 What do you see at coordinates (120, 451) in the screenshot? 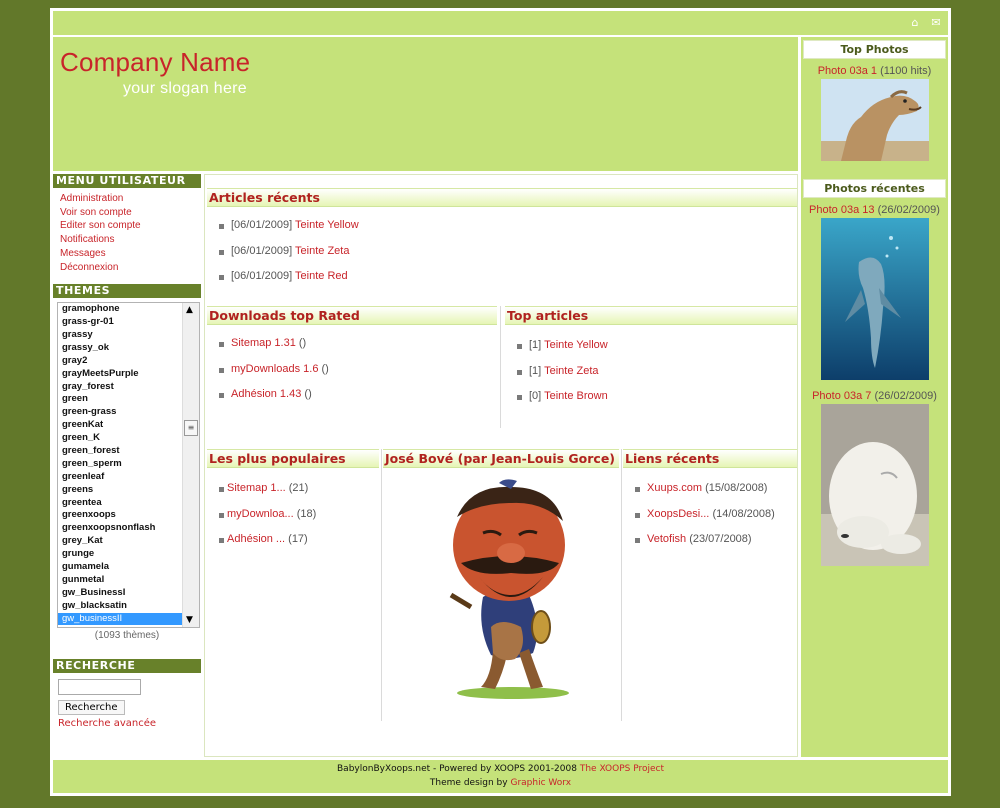
I see `theme-option: green_forest` at bounding box center [120, 451].